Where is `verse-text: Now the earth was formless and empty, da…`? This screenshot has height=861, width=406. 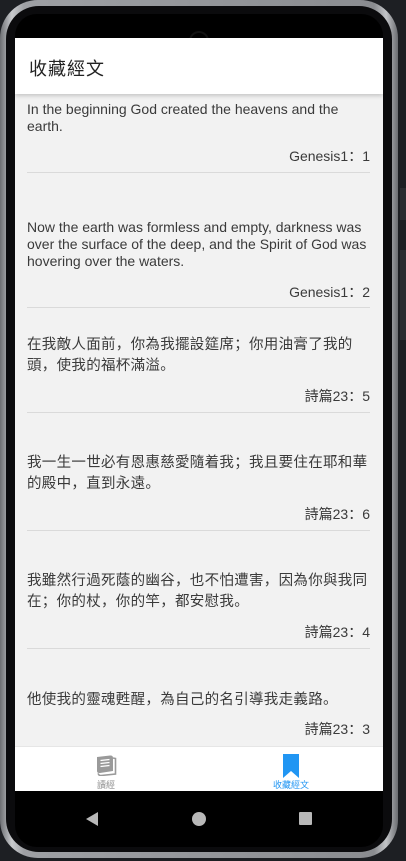
verse-text: Now the earth was formless and empty, da… is located at coordinates (197, 244).